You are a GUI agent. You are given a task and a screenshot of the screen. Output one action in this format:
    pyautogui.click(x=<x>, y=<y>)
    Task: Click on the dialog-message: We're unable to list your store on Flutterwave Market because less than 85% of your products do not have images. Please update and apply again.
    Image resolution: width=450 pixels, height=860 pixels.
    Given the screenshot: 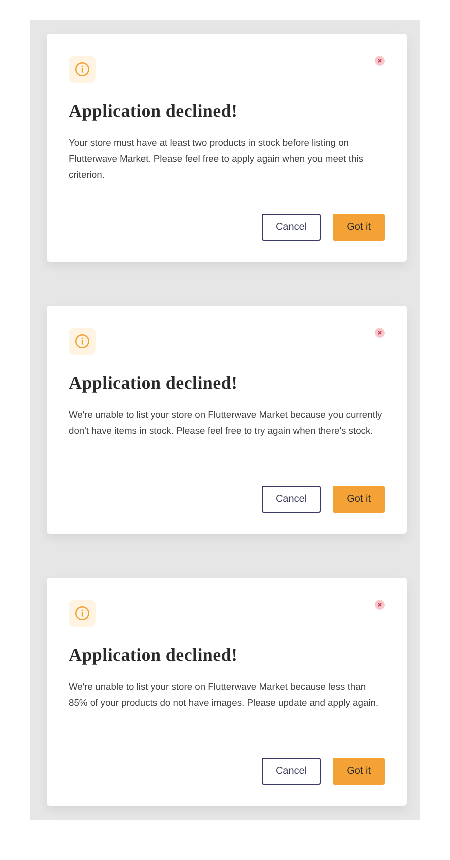 What is the action you would take?
    pyautogui.click(x=224, y=695)
    